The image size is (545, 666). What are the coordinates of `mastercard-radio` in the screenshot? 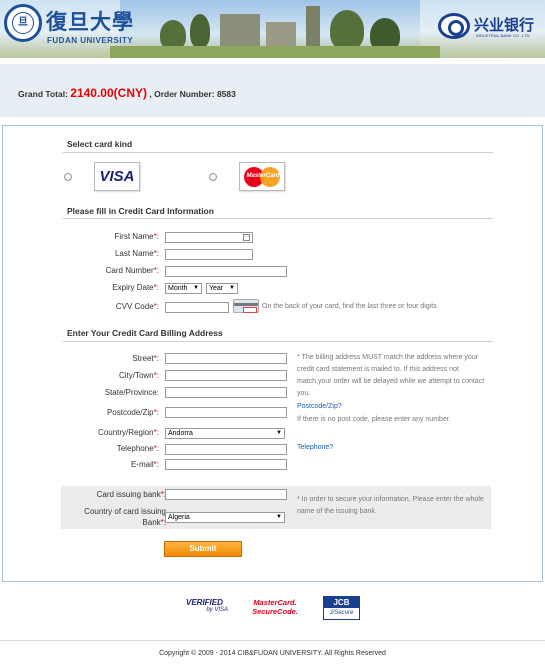 It's located at (213, 177).